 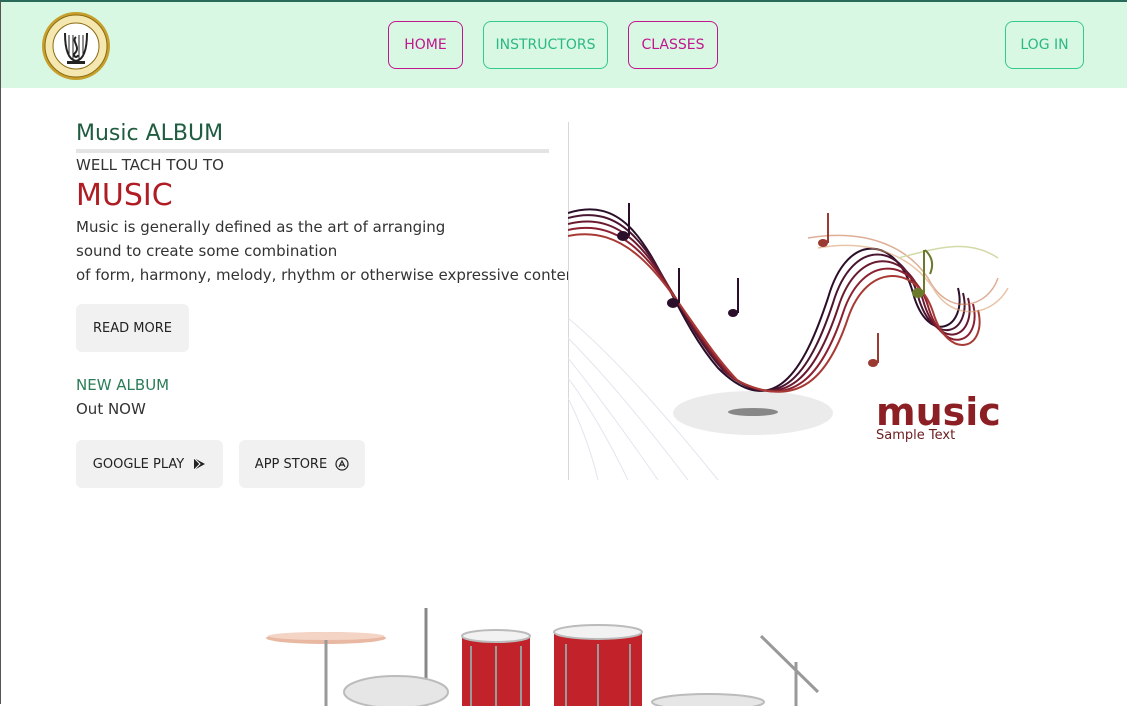 What do you see at coordinates (76, 46) in the screenshot?
I see `school-logo` at bounding box center [76, 46].